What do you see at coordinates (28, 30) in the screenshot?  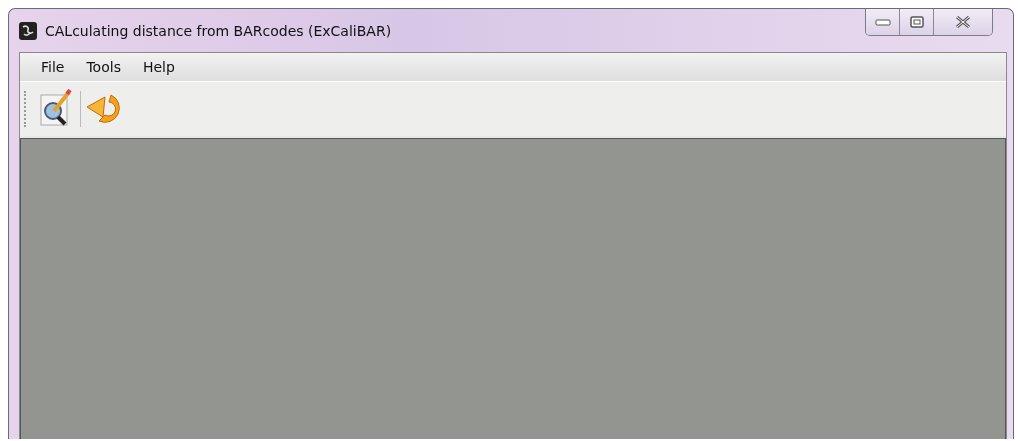 I see `app-icon` at bounding box center [28, 30].